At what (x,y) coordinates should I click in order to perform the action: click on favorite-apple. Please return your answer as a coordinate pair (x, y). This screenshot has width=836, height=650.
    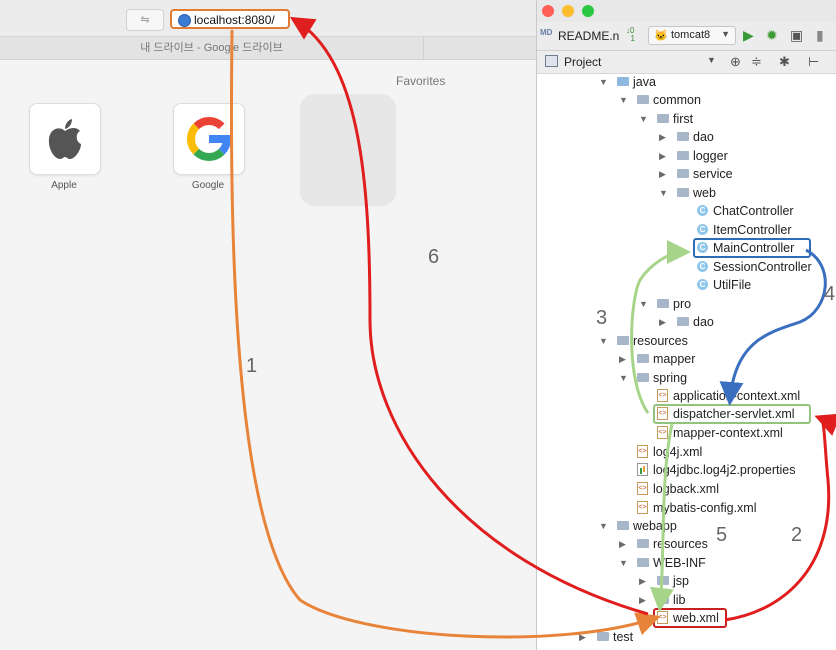
    Looking at the image, I should click on (65, 139).